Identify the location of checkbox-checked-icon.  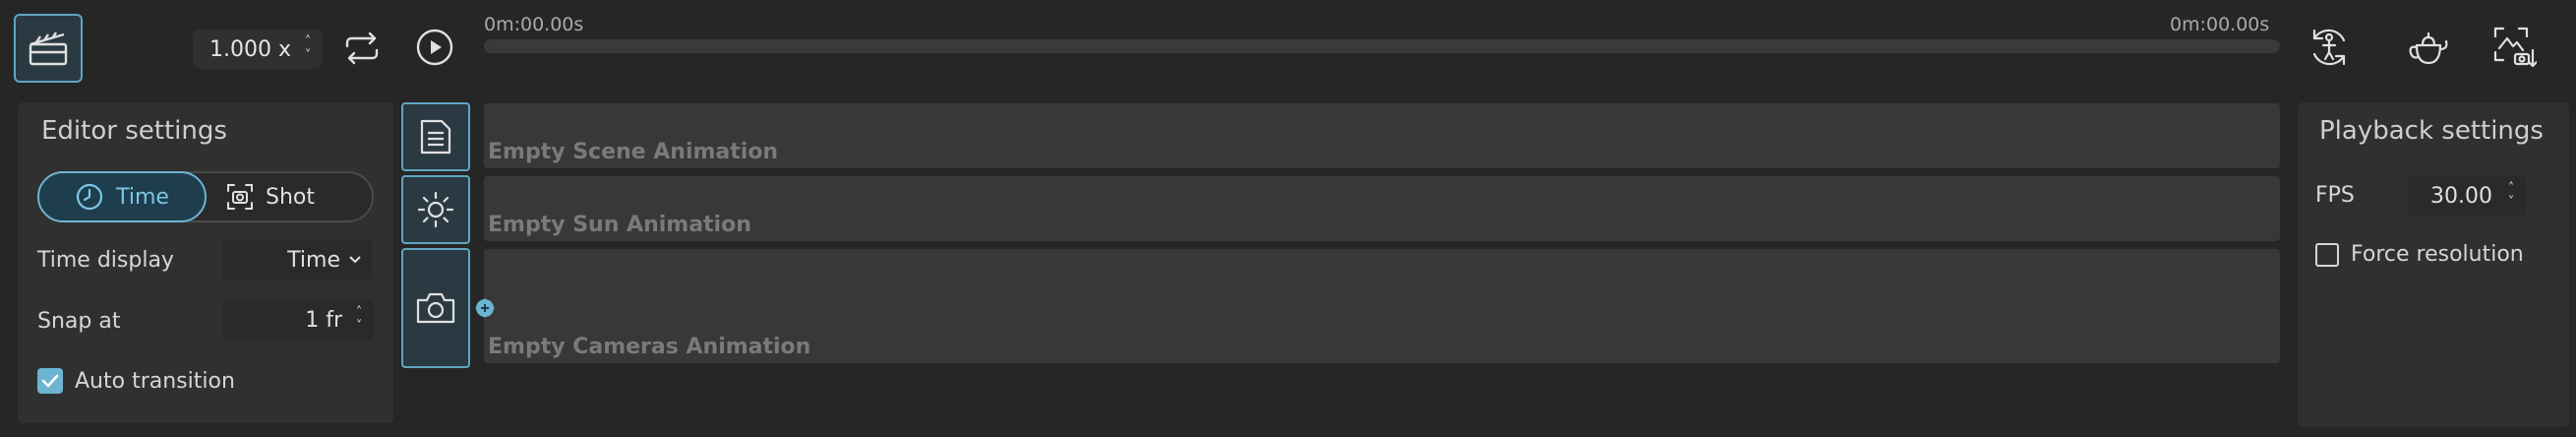
(50, 381).